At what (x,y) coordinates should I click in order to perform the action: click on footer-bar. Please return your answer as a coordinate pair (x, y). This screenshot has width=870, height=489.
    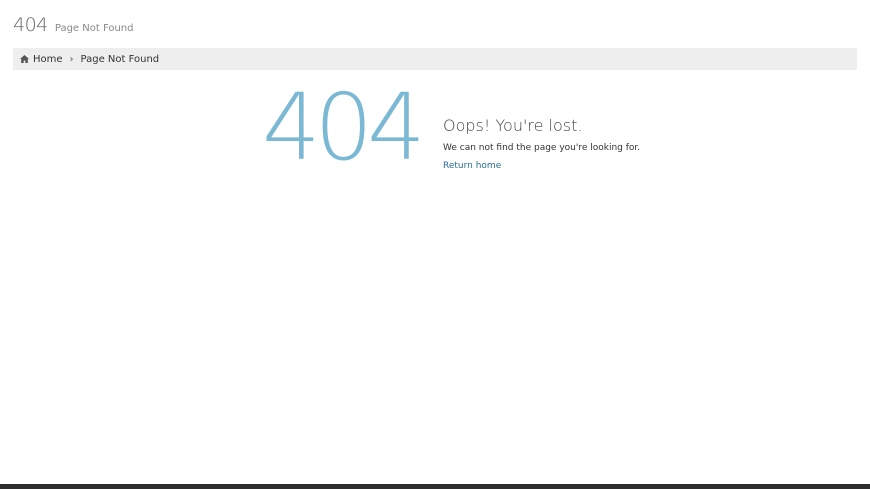
    Looking at the image, I should click on (435, 486).